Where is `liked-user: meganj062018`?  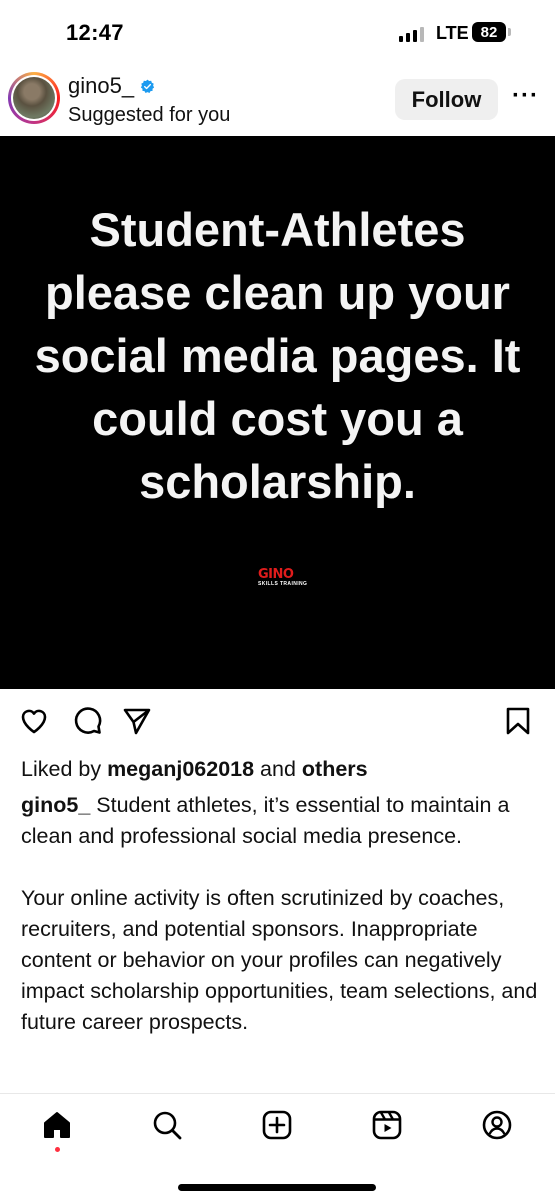
liked-user: meganj062018 is located at coordinates (180, 769).